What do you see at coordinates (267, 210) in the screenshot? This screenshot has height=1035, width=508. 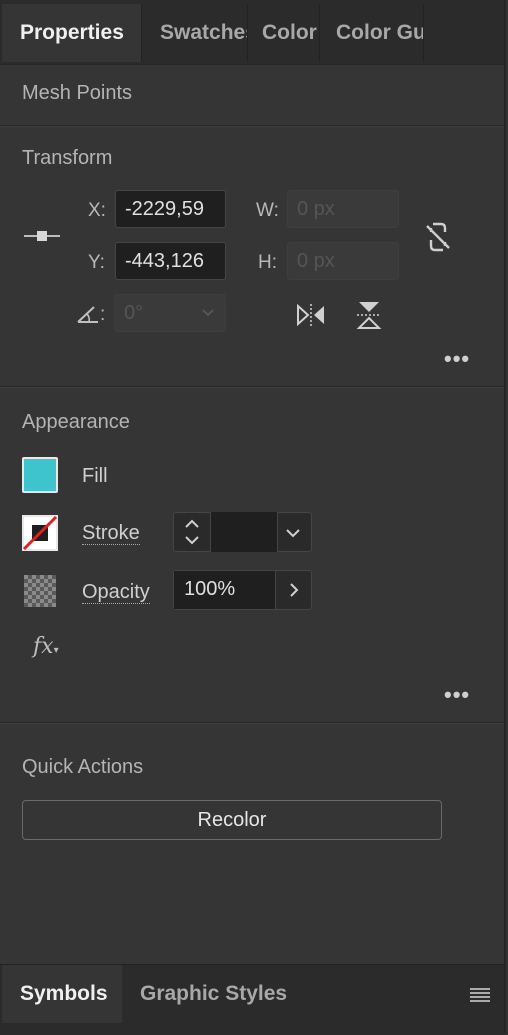 I see `w-label: W:` at bounding box center [267, 210].